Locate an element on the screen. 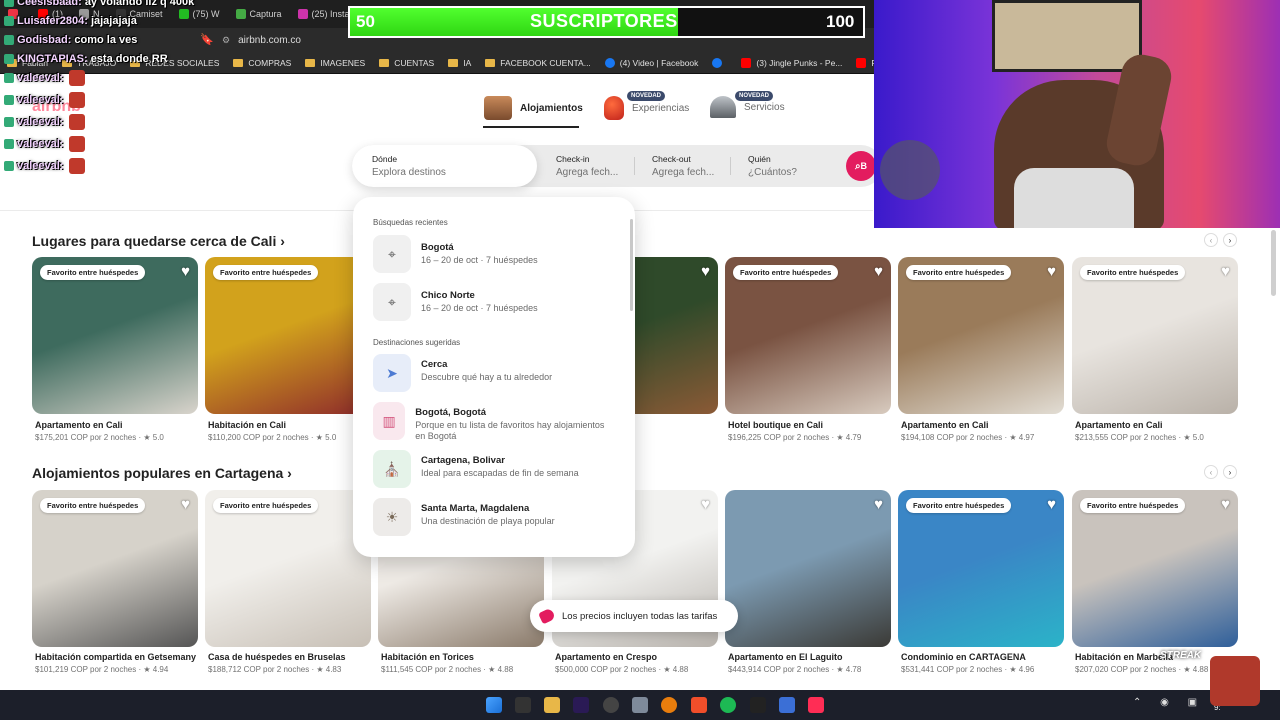 The width and height of the screenshot is (1280, 720). service-bell-icon is located at coordinates (723, 107).